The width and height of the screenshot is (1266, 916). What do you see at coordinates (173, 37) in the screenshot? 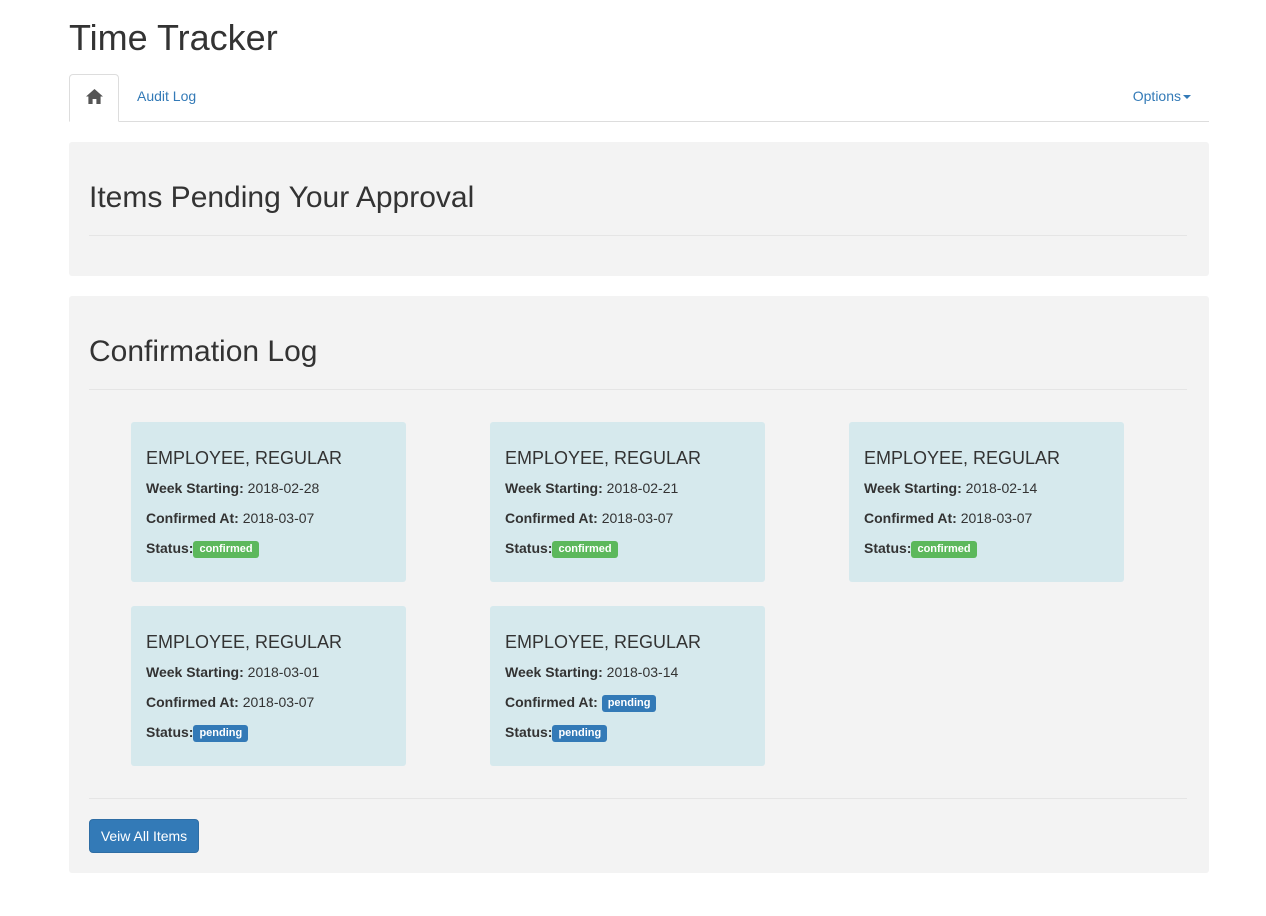
I see `app-title: Time Tracker` at bounding box center [173, 37].